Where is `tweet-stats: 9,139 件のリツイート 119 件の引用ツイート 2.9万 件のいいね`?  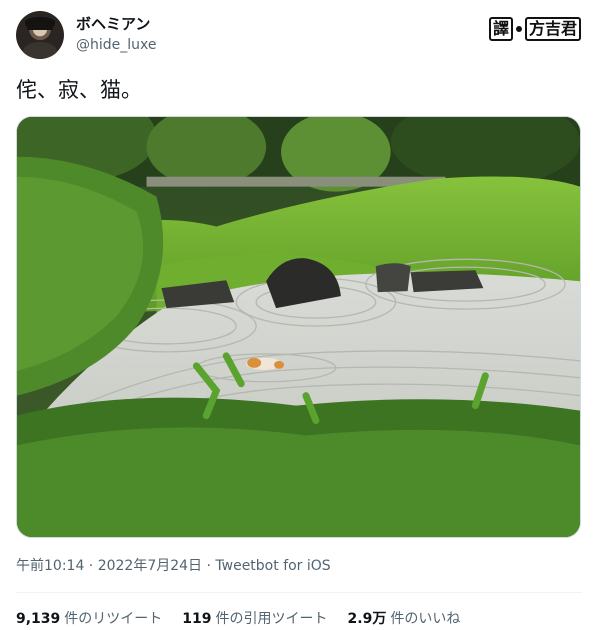
tweet-stats: 9,139 件のリツイート 119 件の引用ツイート 2.9万 件のいいね is located at coordinates (238, 619).